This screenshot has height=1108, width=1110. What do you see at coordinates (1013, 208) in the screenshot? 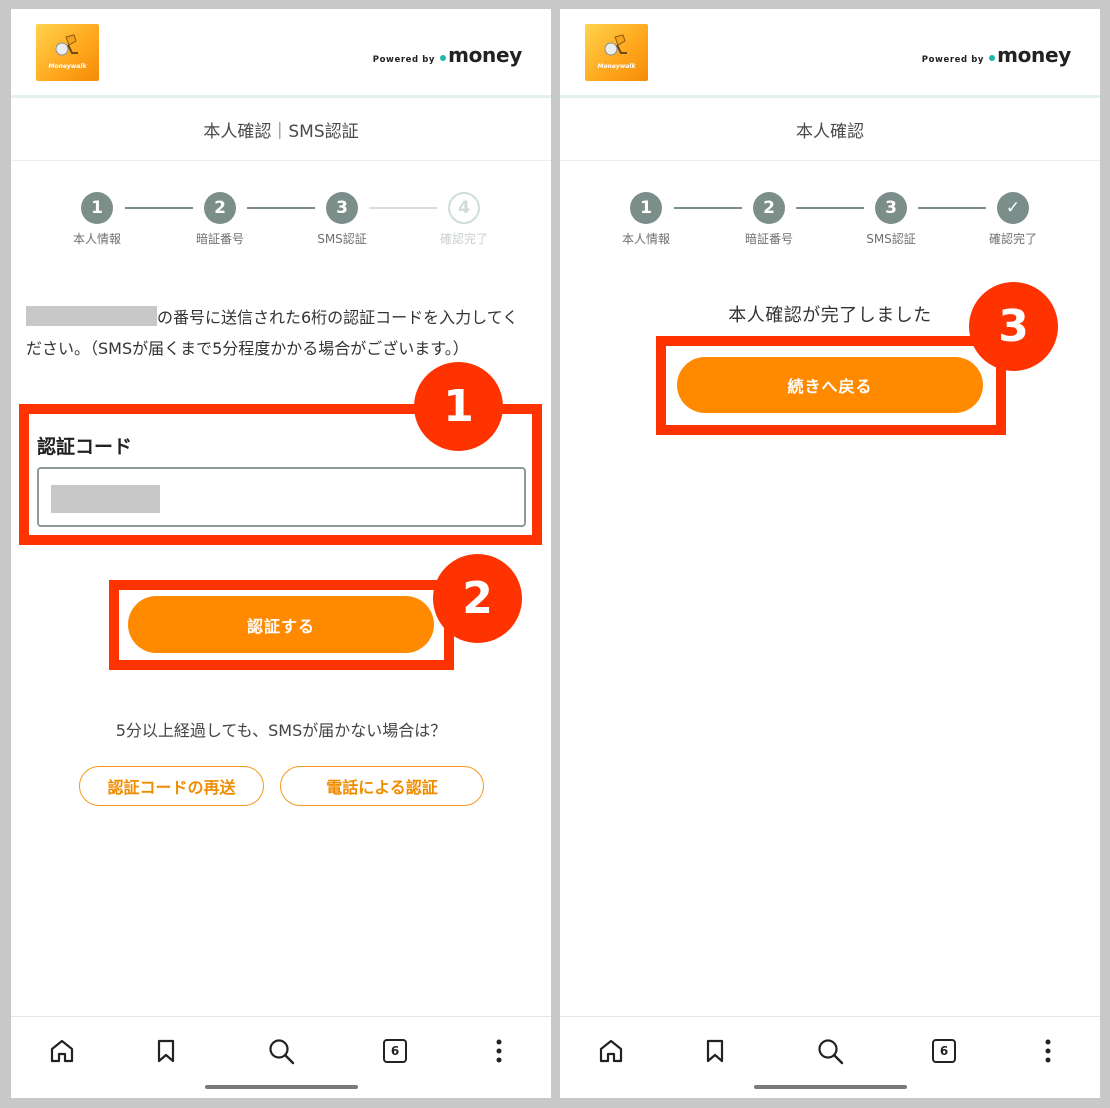
I see `check-icon: ✓` at bounding box center [1013, 208].